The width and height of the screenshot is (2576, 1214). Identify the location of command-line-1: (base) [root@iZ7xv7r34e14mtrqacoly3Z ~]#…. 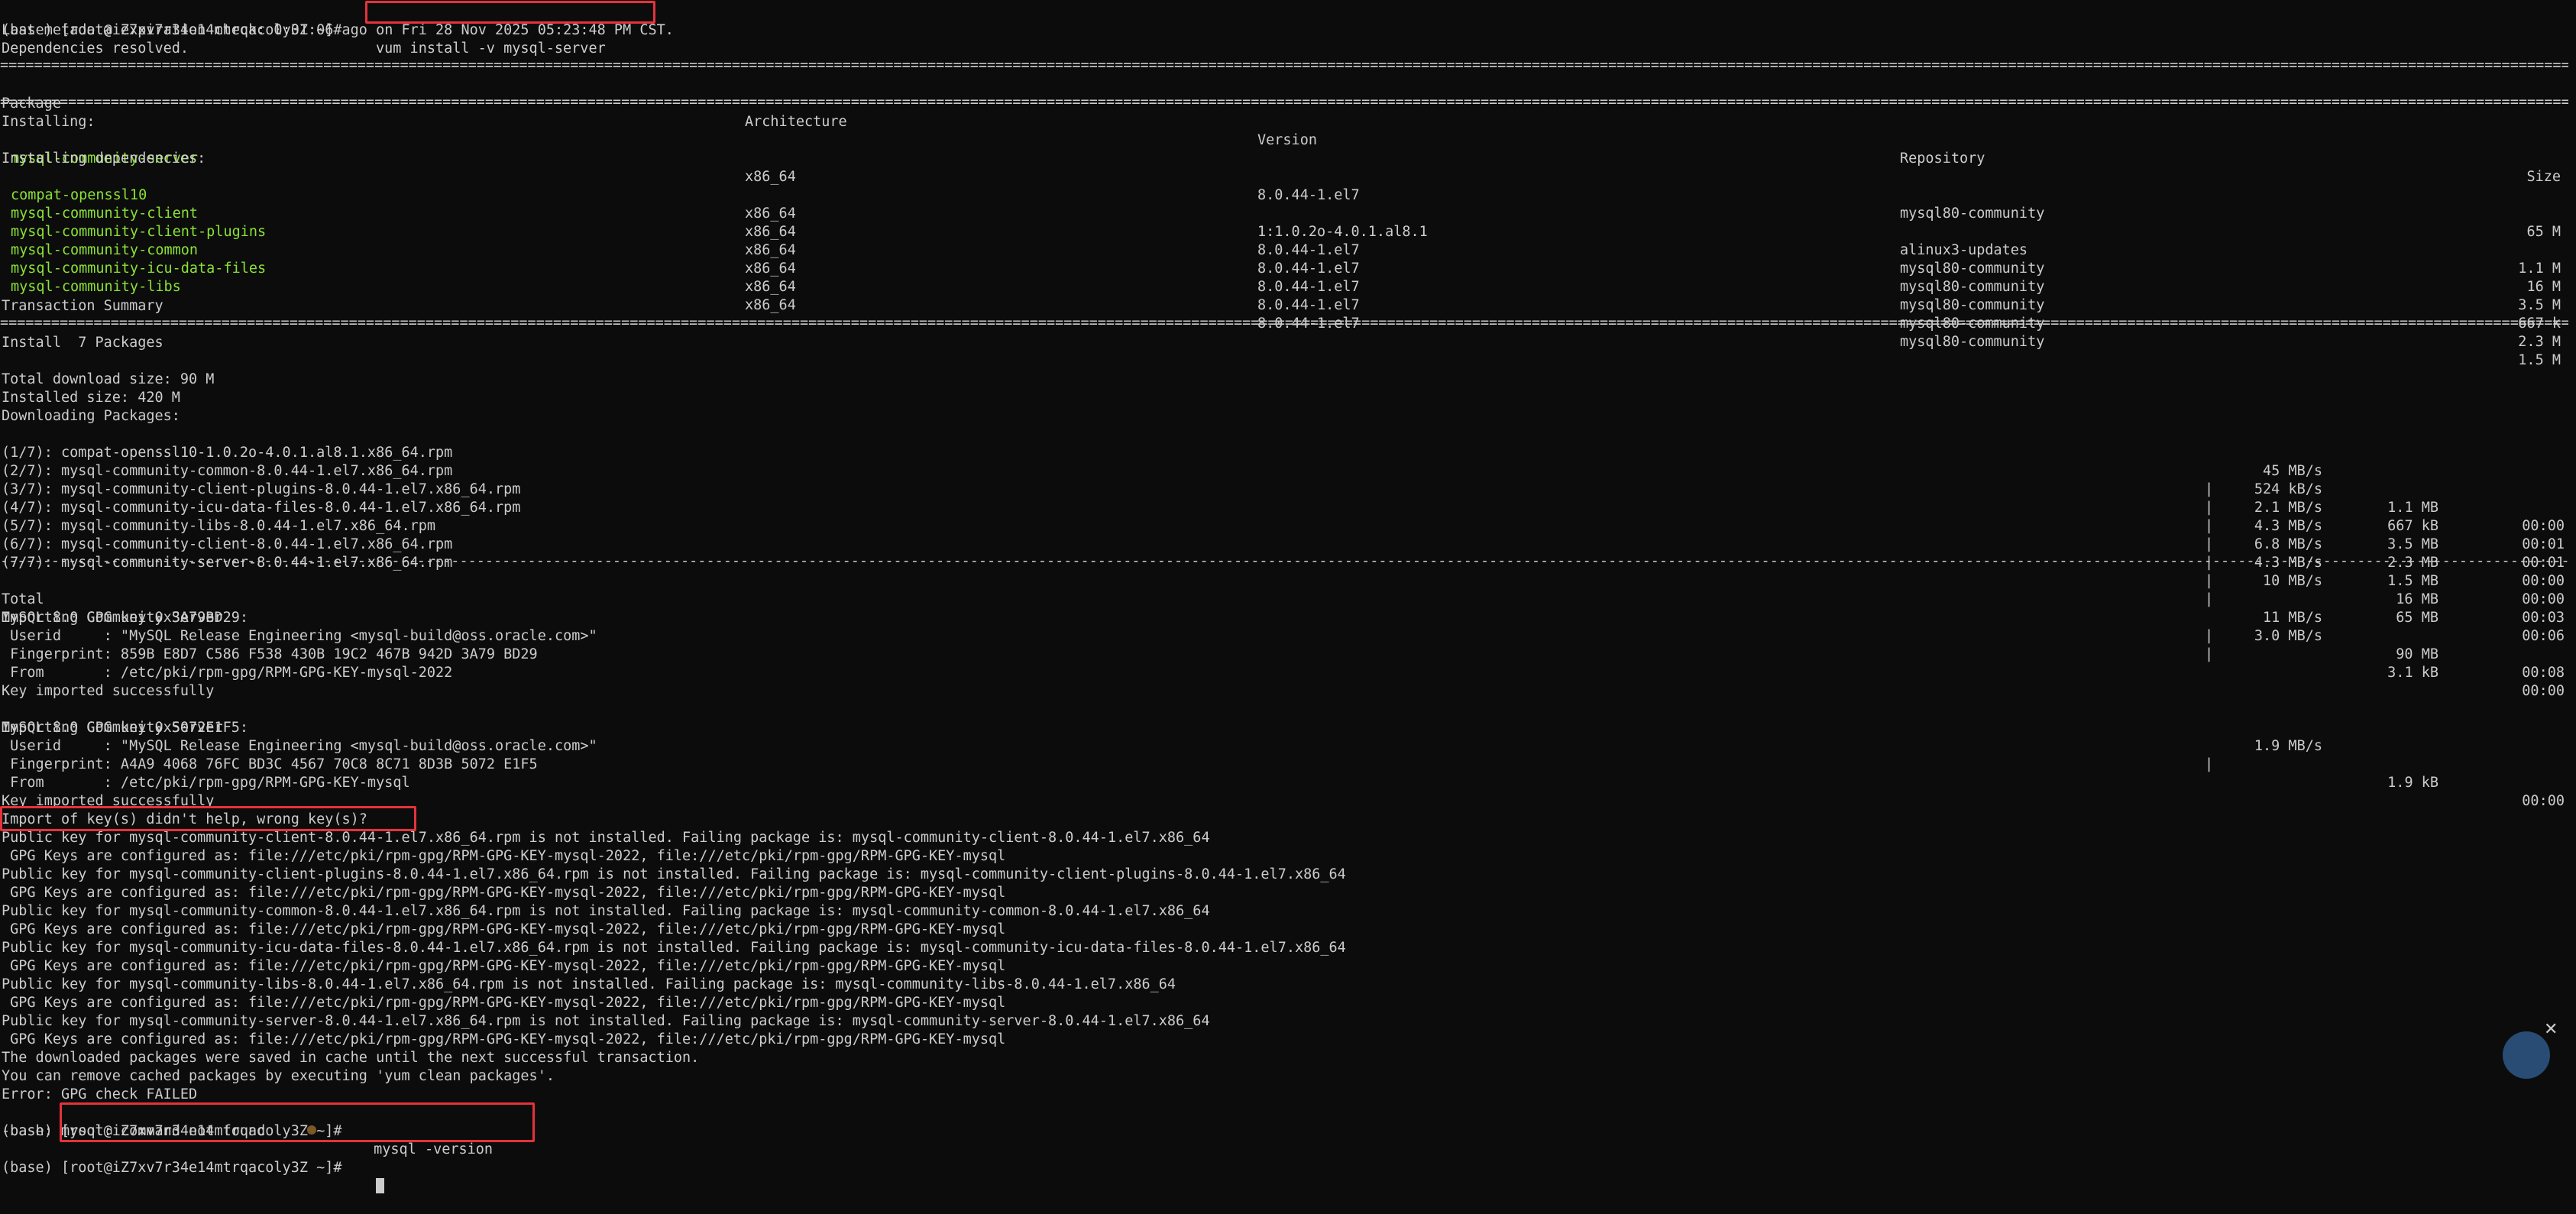
(1288, 30).